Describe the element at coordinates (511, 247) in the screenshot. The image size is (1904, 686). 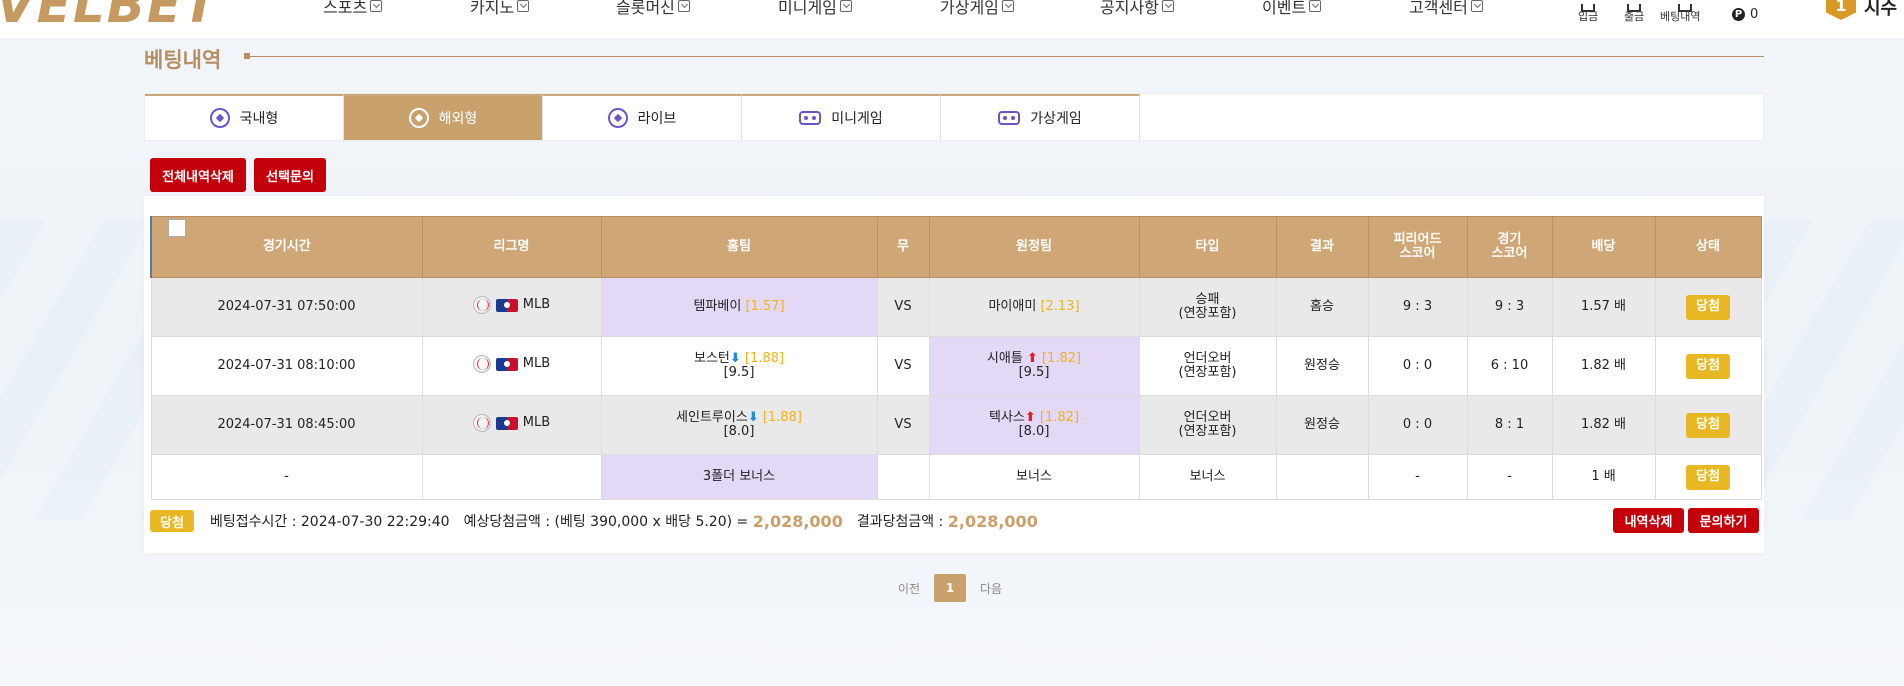
I see `col-league: 리그명` at that location.